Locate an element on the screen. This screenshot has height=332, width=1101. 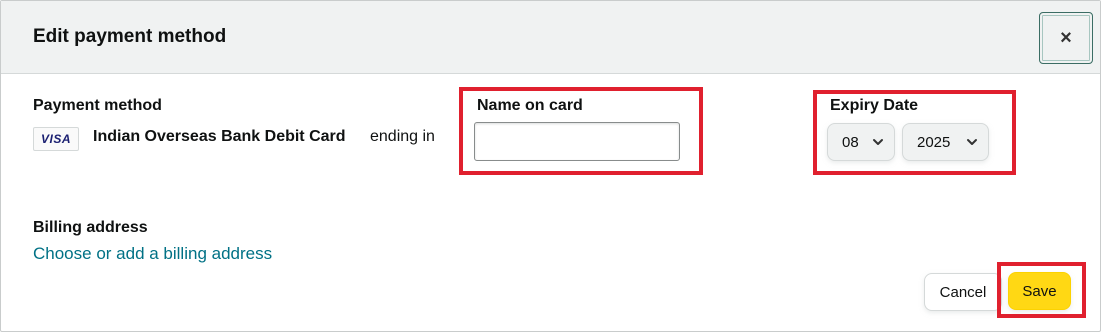
save-button: Save is located at coordinates (1039, 291).